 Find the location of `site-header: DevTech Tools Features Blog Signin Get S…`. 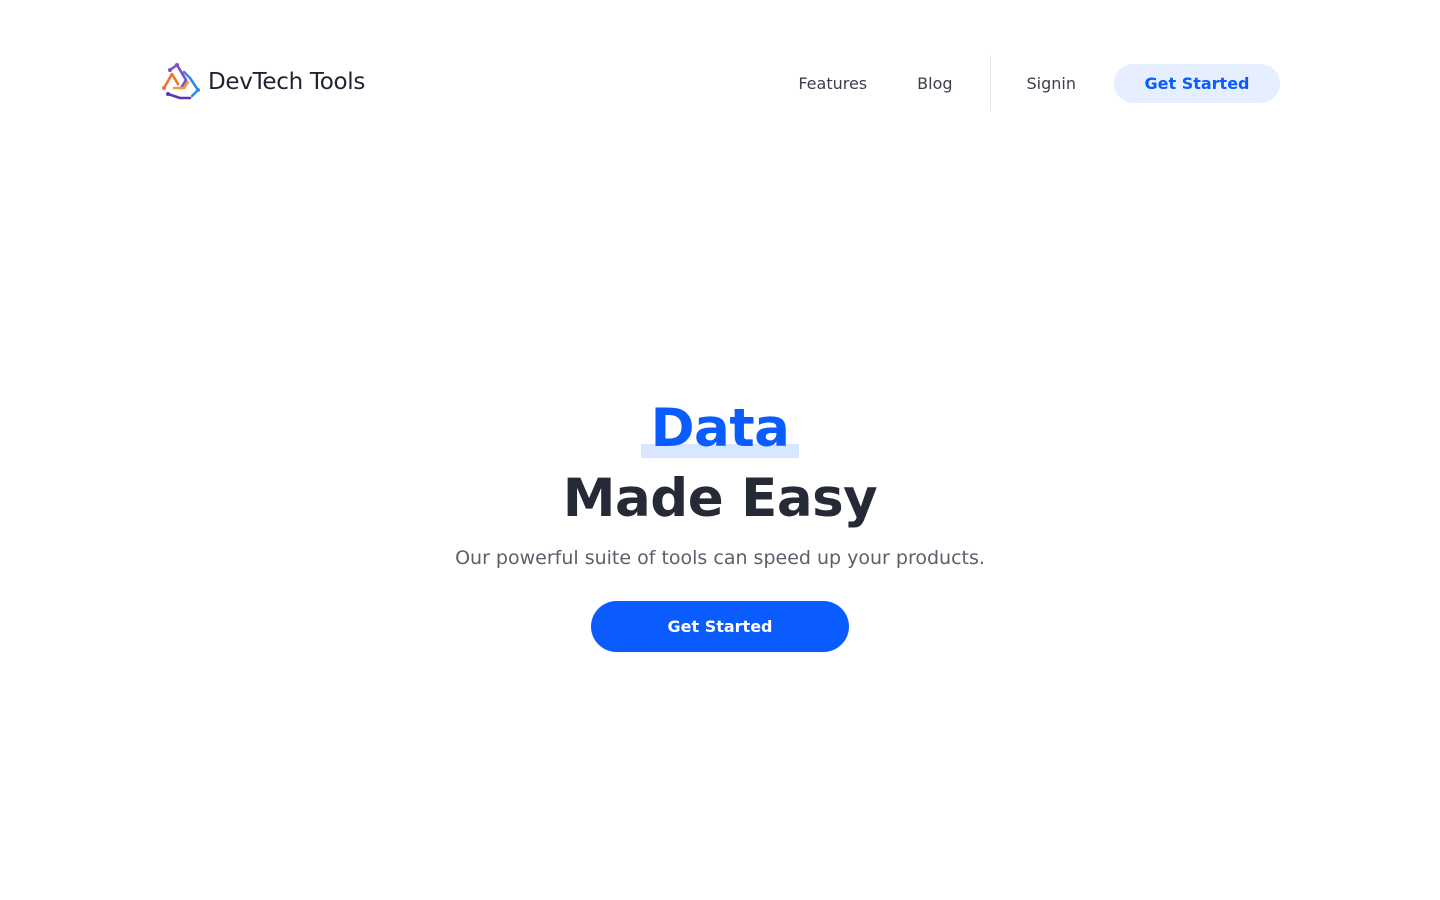

site-header: DevTech Tools Features Blog Signin Get S… is located at coordinates (720, 83).